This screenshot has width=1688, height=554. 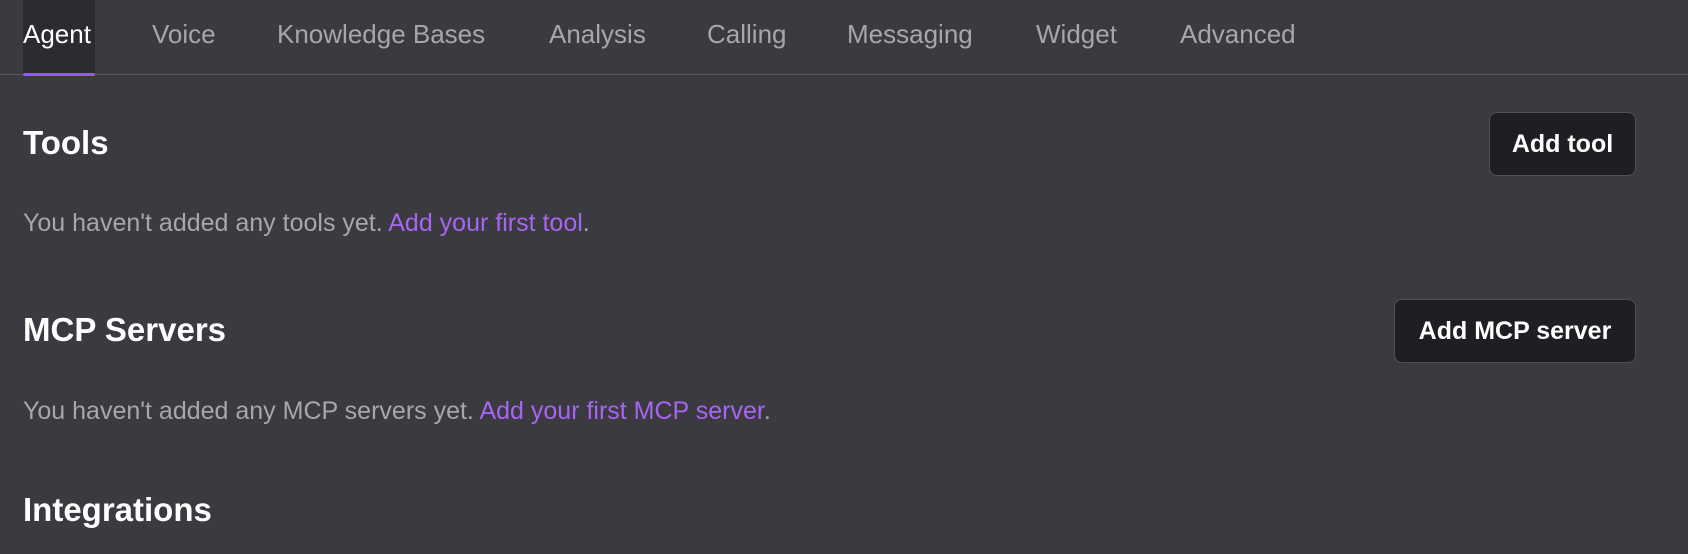 I want to click on mcp-servers-title: MCP Servers, so click(x=125, y=329).